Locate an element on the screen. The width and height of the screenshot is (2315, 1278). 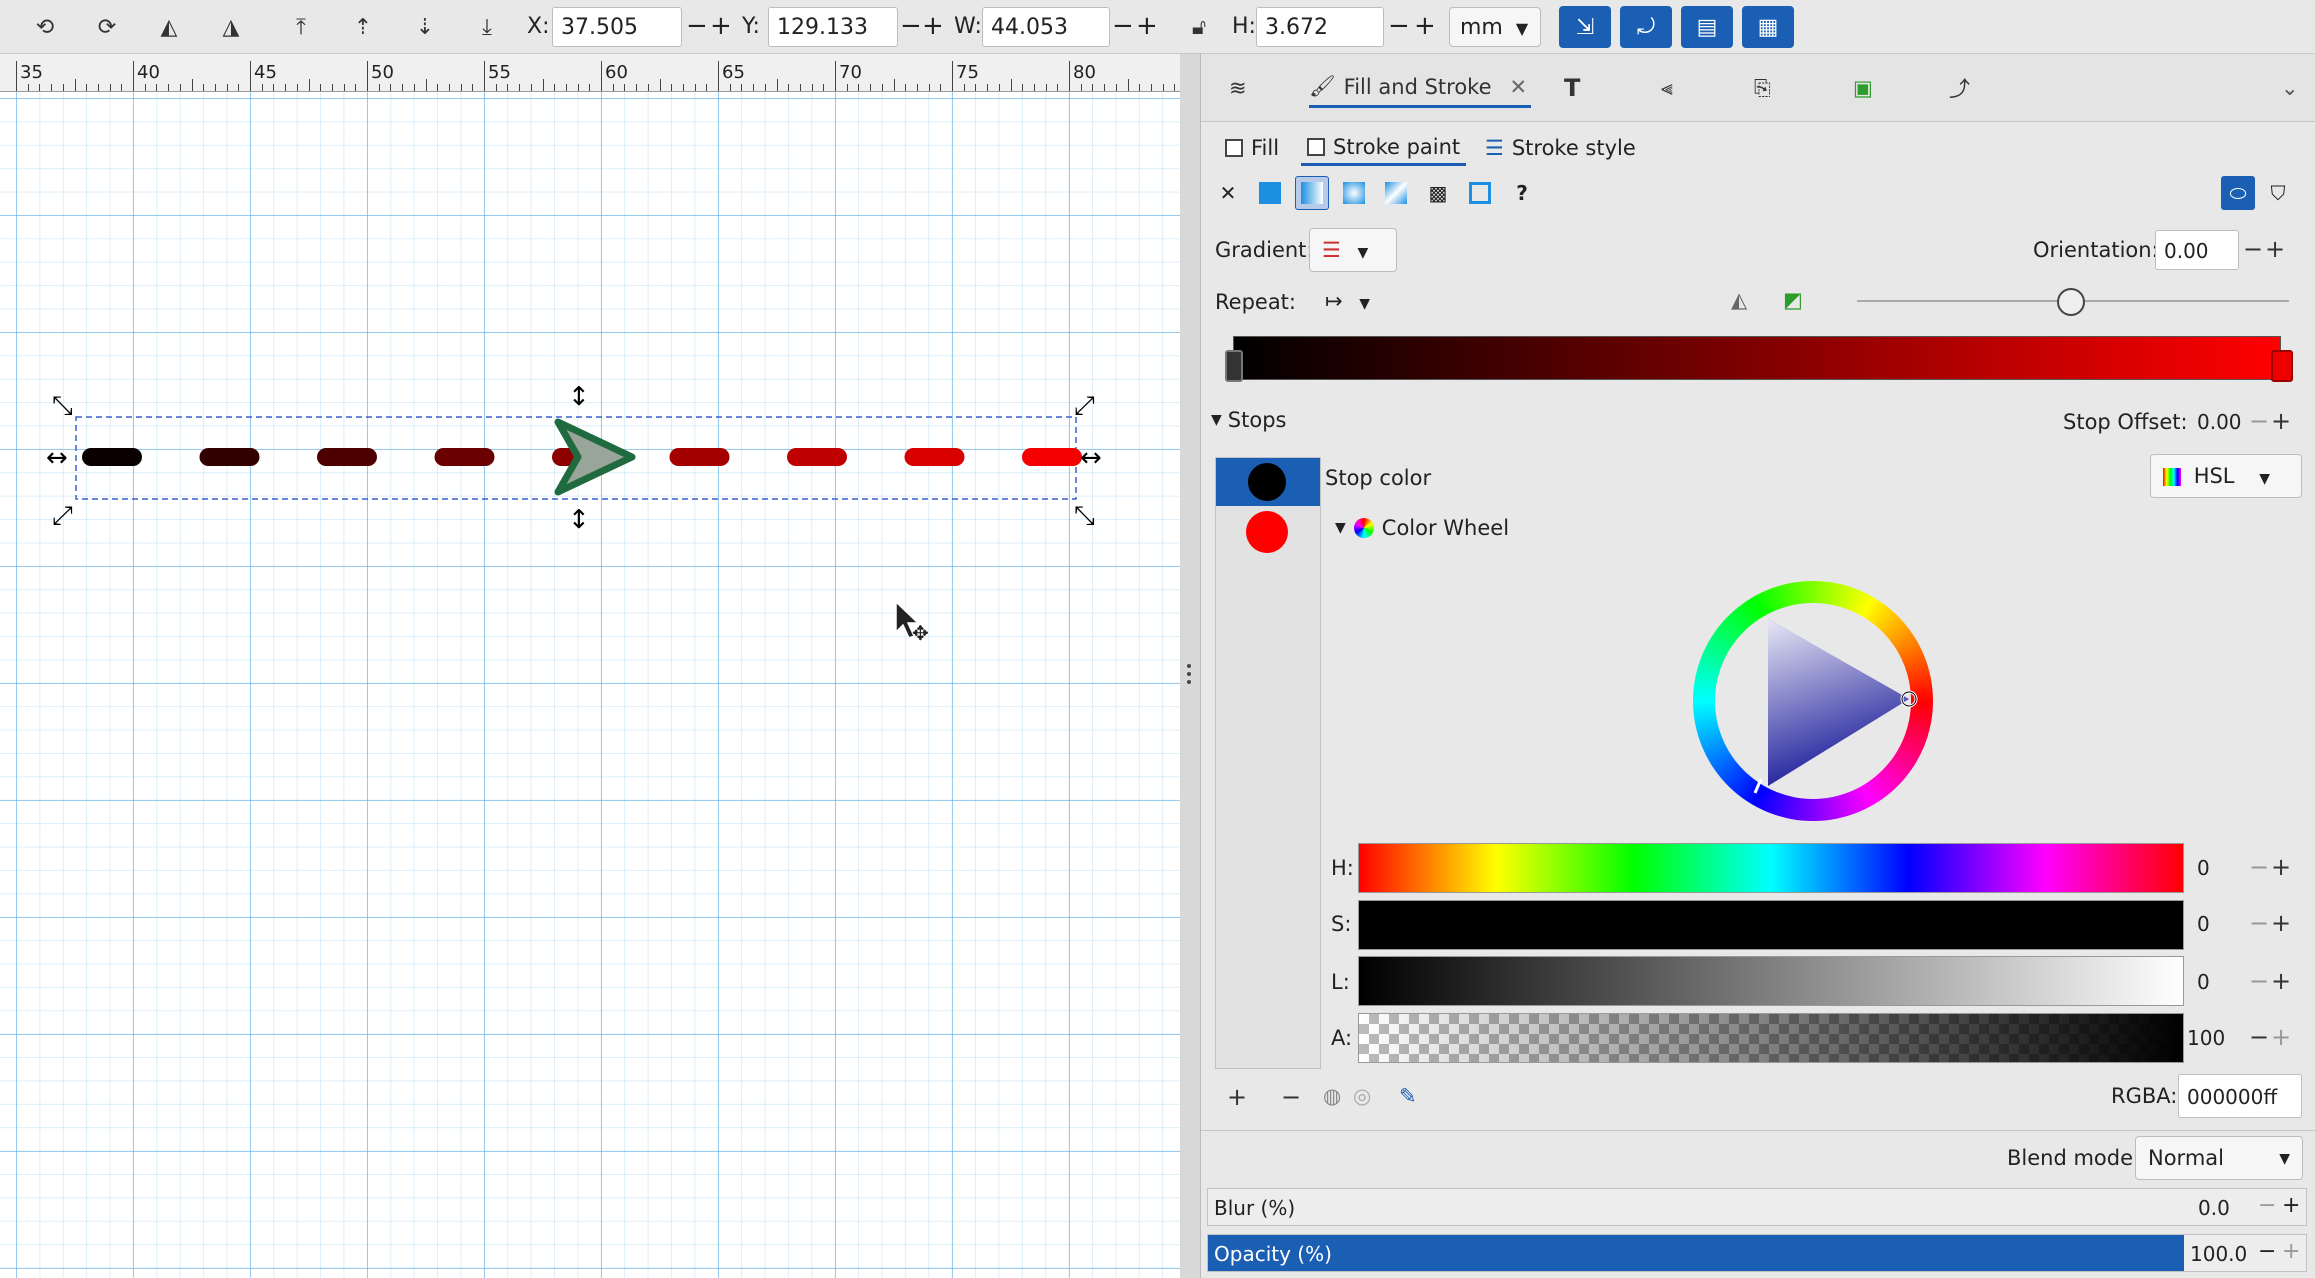
gradient-select: ☰ ▼ is located at coordinates (1353, 250).